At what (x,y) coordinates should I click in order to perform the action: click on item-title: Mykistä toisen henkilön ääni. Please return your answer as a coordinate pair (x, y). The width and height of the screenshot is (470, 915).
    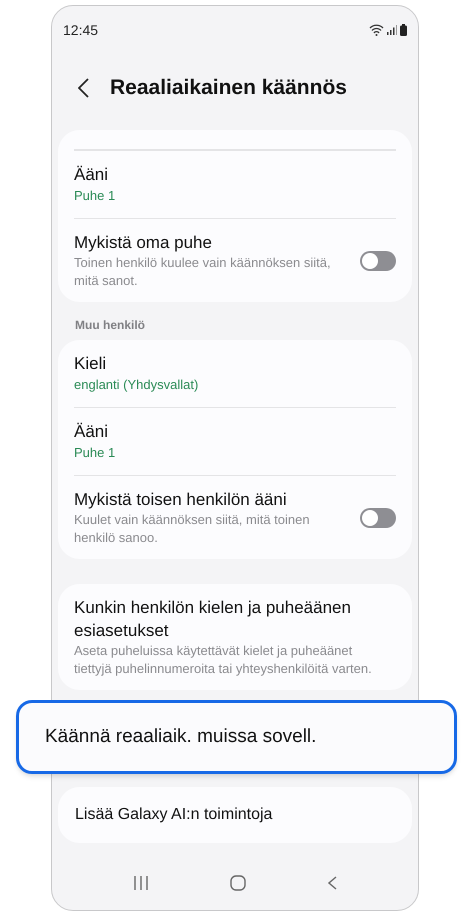
    Looking at the image, I should click on (181, 500).